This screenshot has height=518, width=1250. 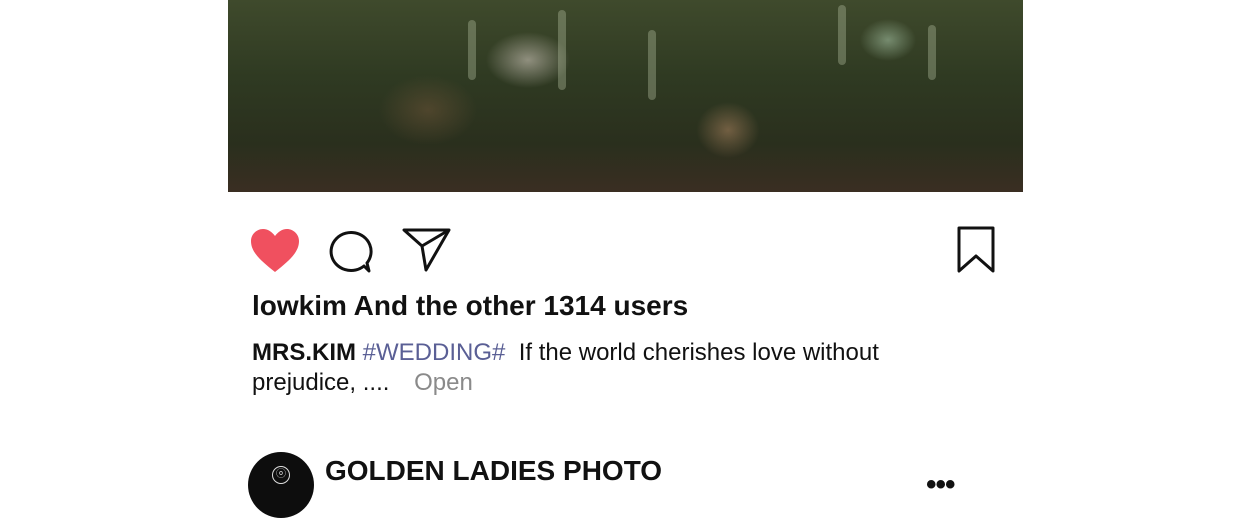 What do you see at coordinates (281, 485) in the screenshot?
I see `avatar: ⓞ` at bounding box center [281, 485].